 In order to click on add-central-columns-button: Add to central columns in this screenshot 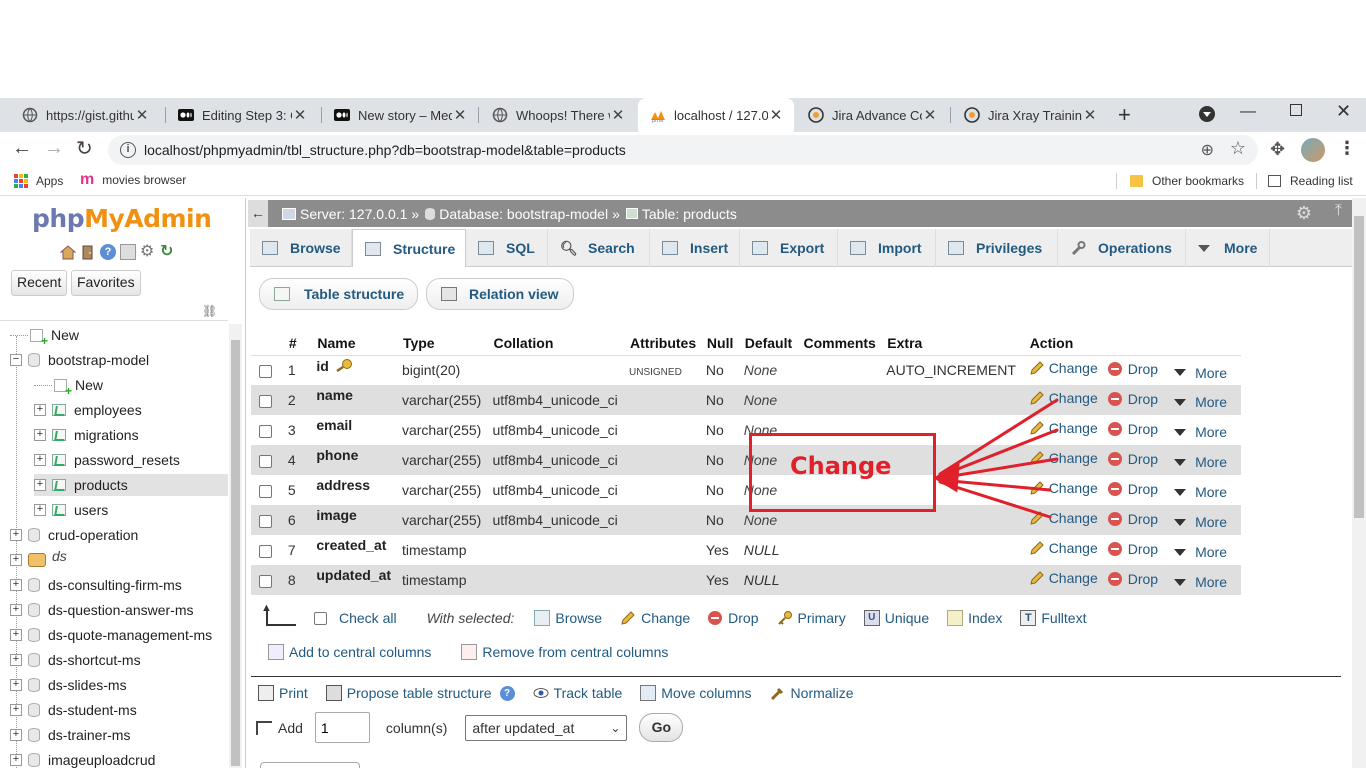, I will do `click(349, 652)`.